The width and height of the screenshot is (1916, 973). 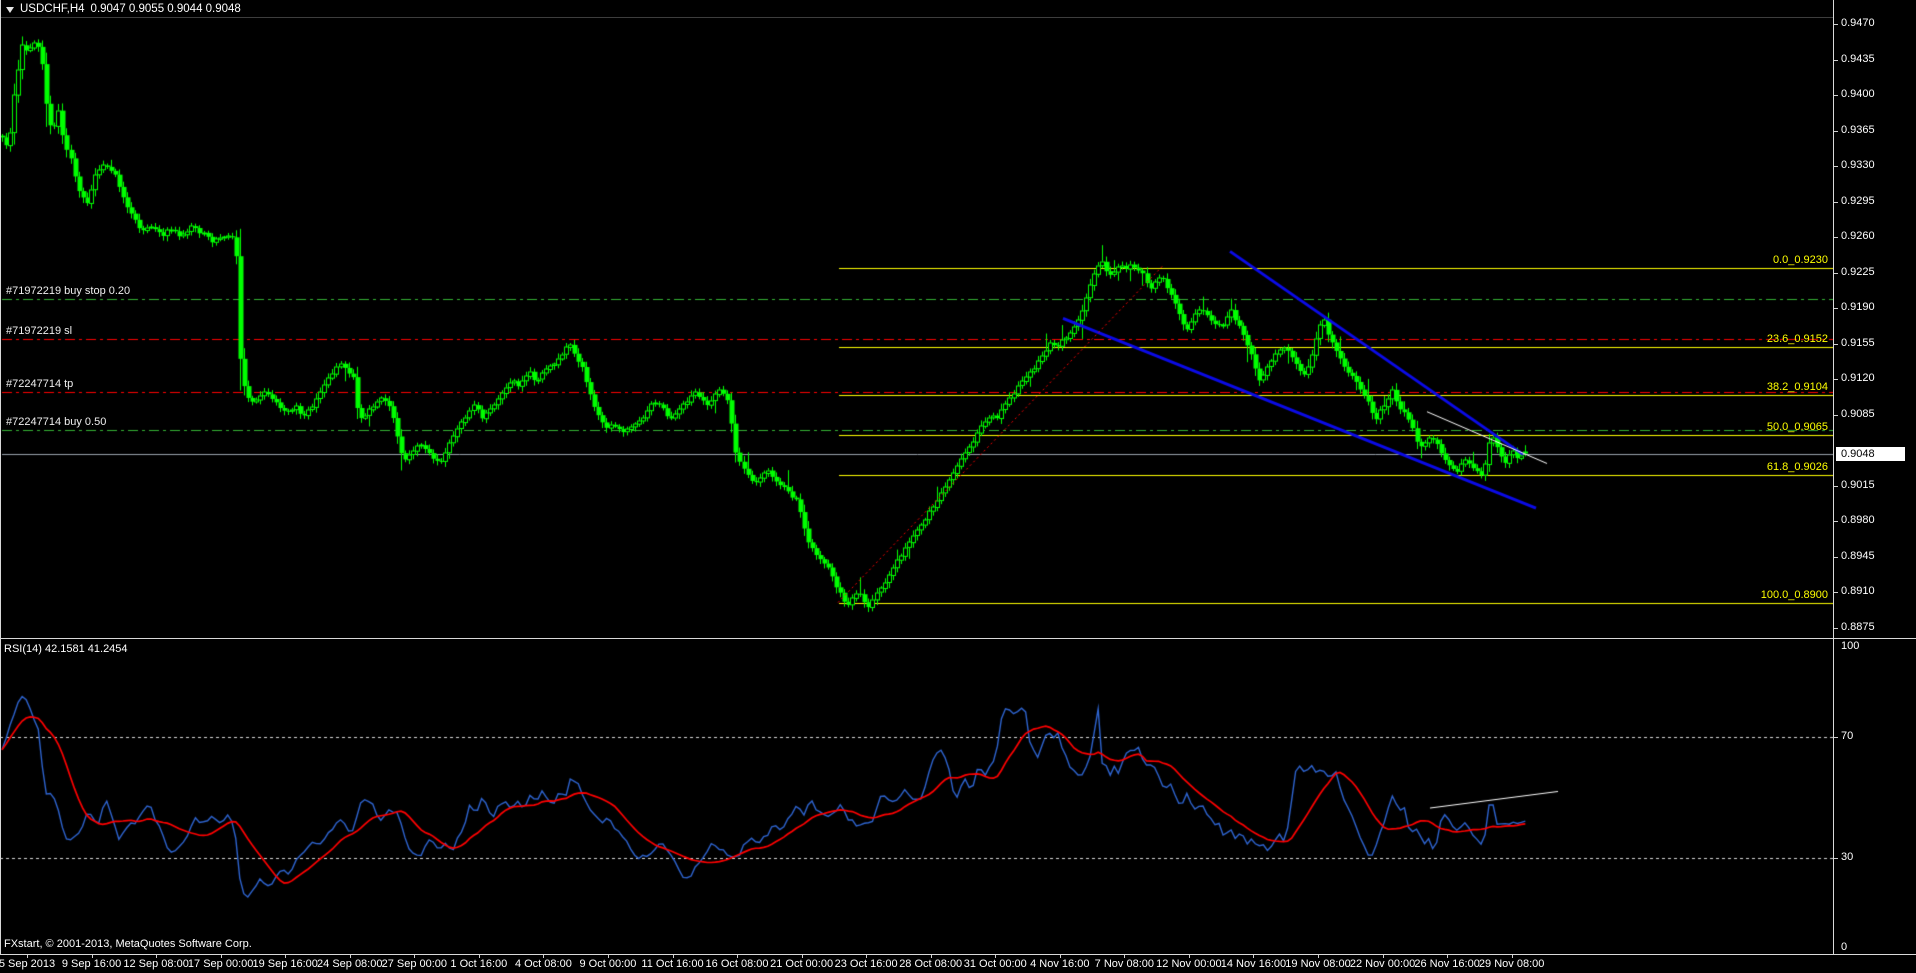 What do you see at coordinates (802, 964) in the screenshot?
I see `time-tick-label: 21 Oct 00:00` at bounding box center [802, 964].